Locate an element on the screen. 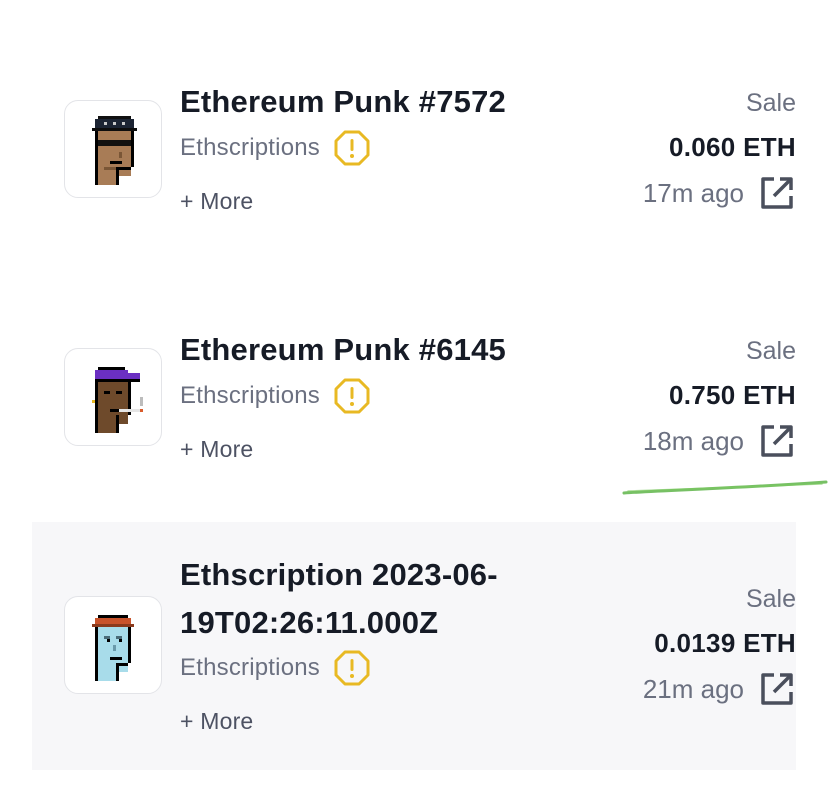 The image size is (828, 790). item-title: Ethscription 2023-06- 19T02:26:11.000Z is located at coordinates (339, 599).